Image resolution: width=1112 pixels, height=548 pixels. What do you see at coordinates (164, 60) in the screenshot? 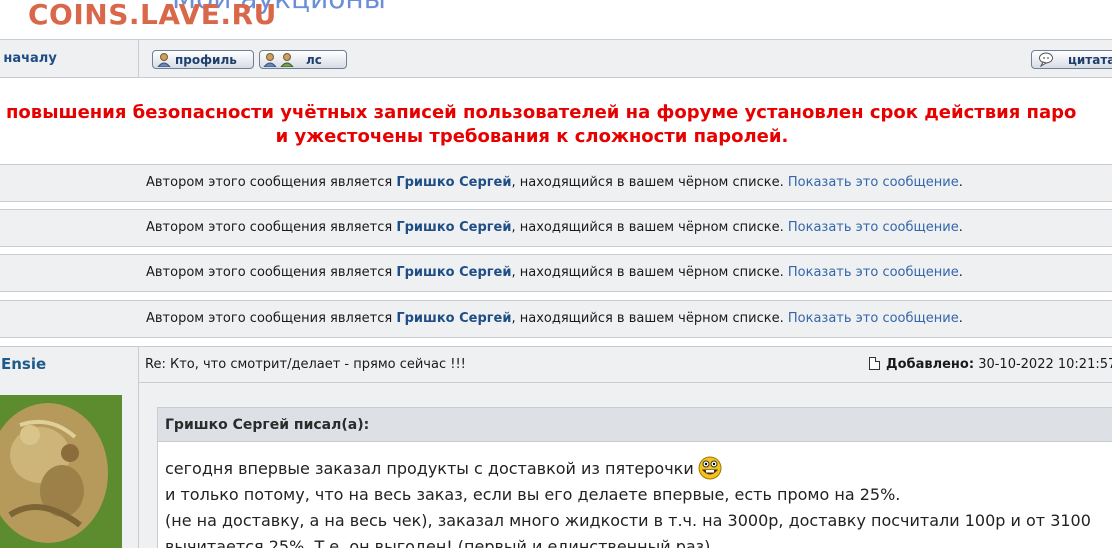
I see `user-profile-icon` at bounding box center [164, 60].